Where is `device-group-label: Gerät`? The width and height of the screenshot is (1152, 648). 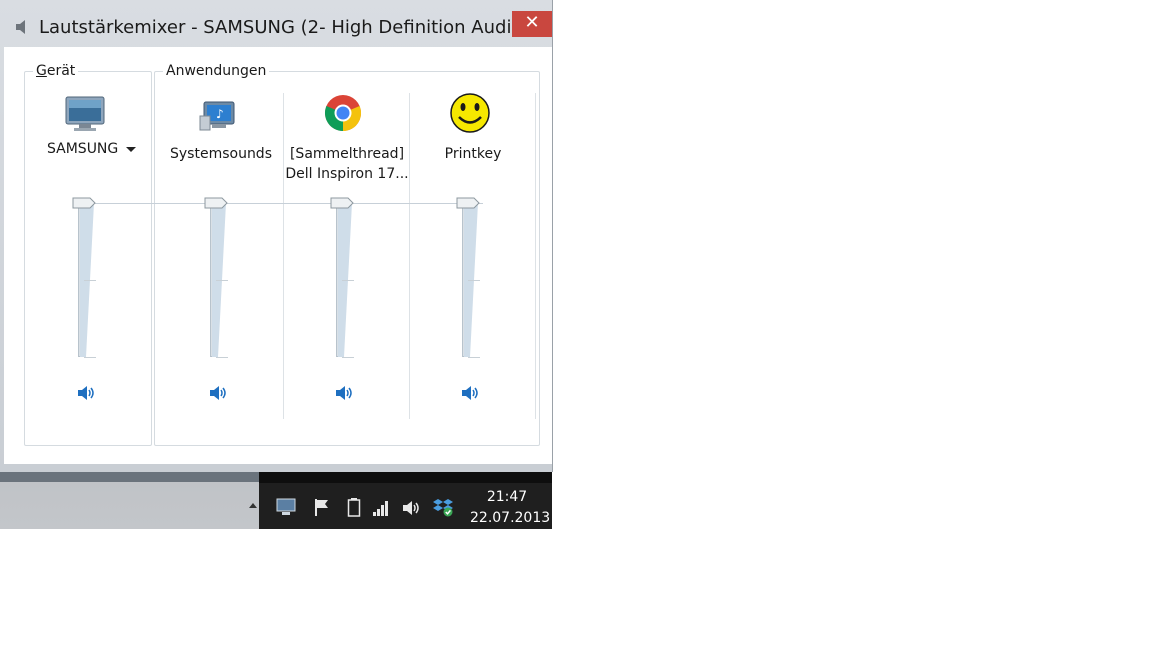 device-group-label: Gerät is located at coordinates (56, 71).